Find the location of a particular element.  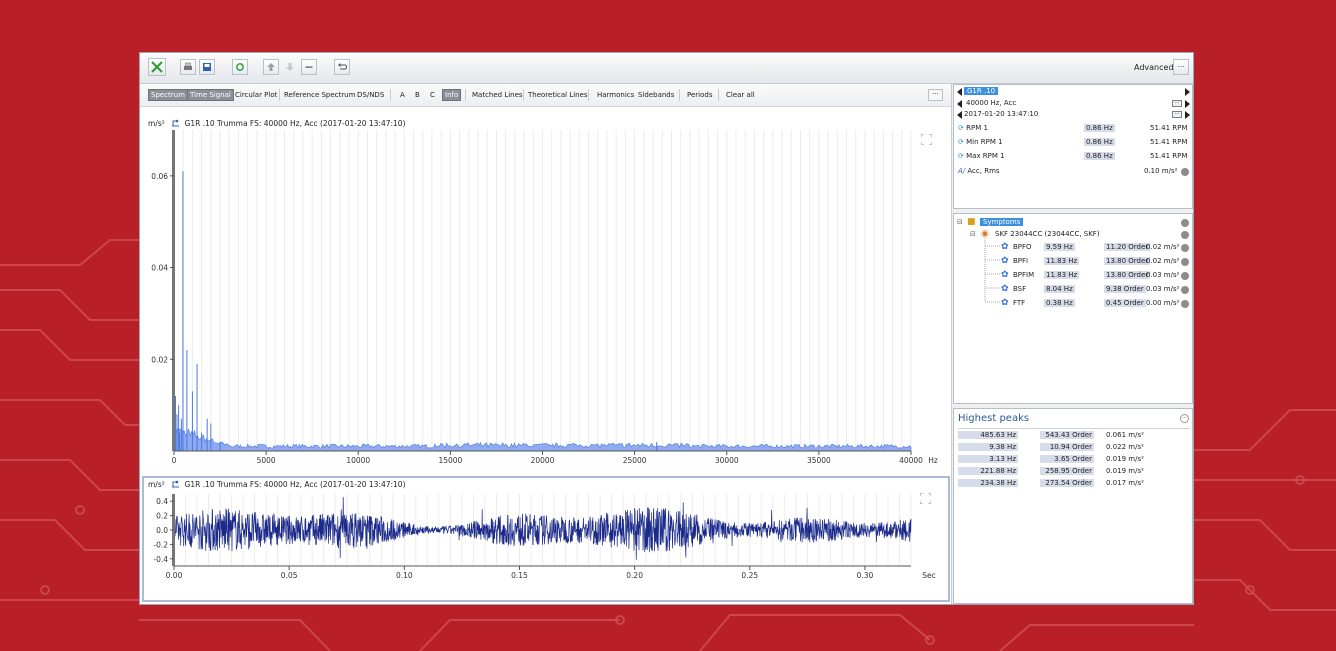

divider is located at coordinates (1074, 428).